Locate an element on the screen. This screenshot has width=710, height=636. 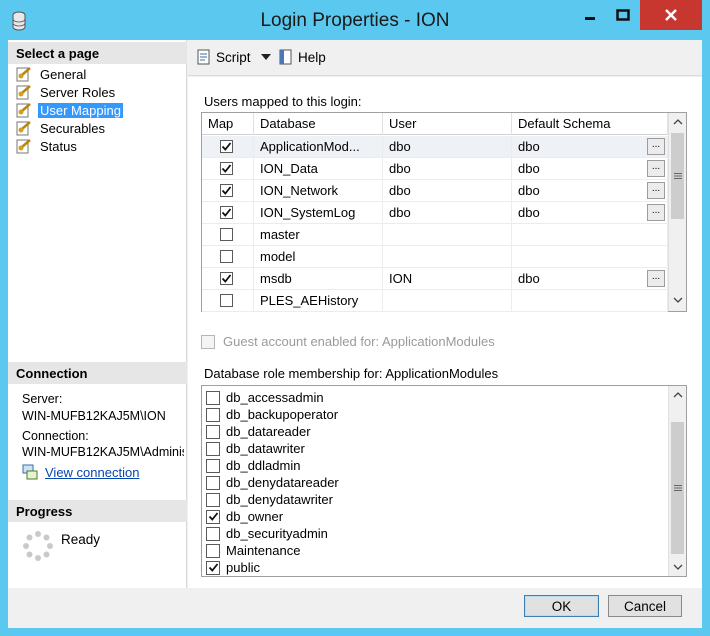
sidebar-item-general: General is located at coordinates (52, 74).